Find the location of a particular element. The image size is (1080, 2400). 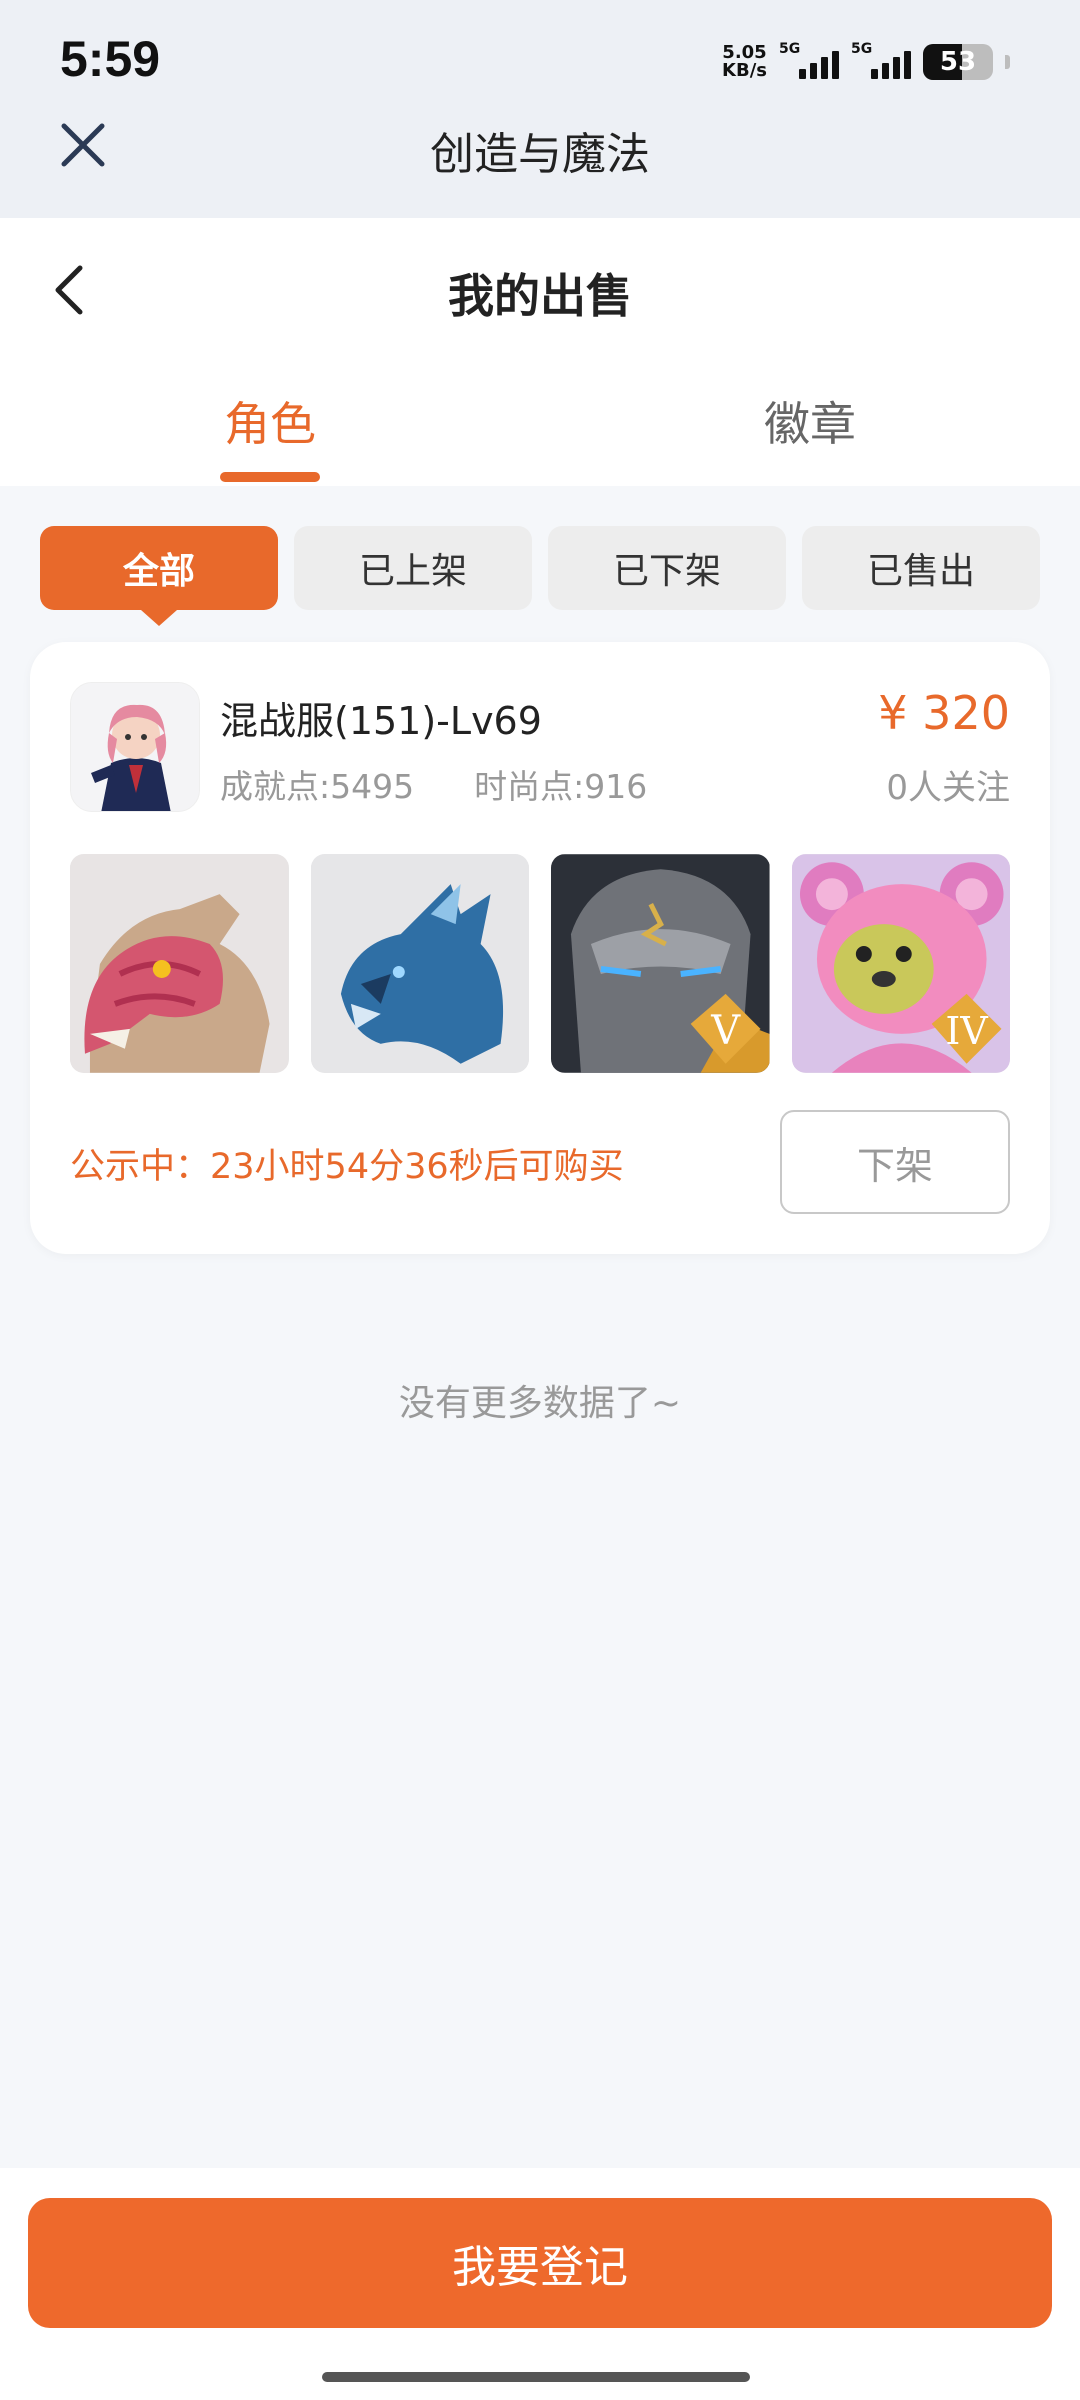

battery-icon: 53 is located at coordinates (958, 62).